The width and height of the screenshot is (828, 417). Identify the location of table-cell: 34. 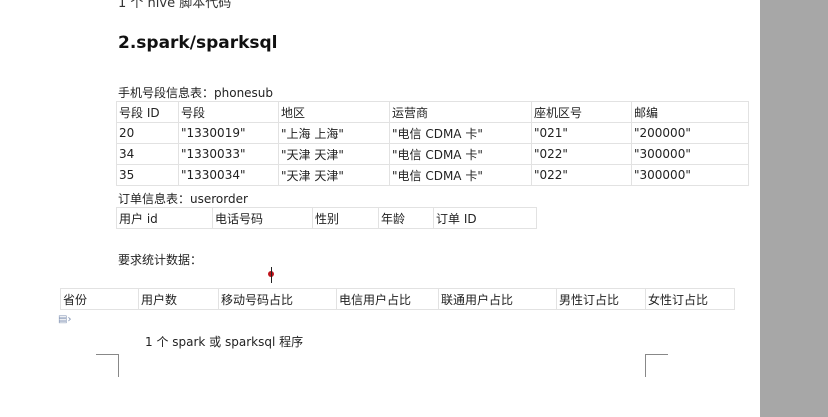
(147, 154).